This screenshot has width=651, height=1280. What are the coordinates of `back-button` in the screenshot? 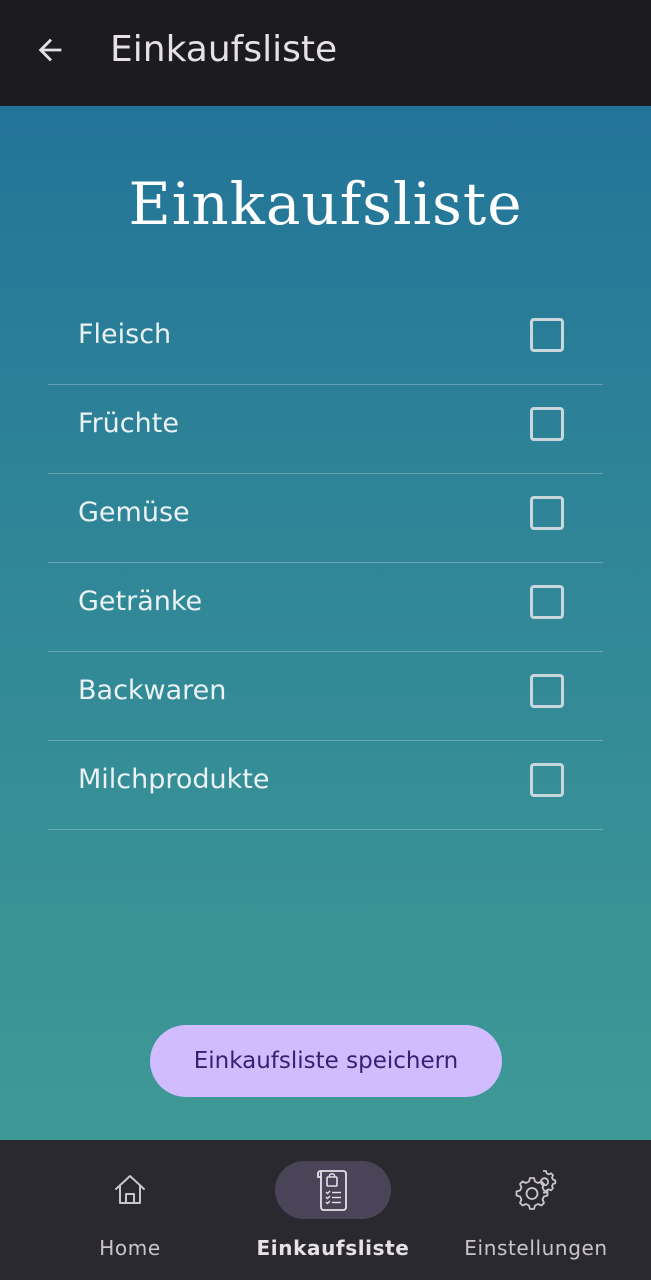 It's located at (50, 50).